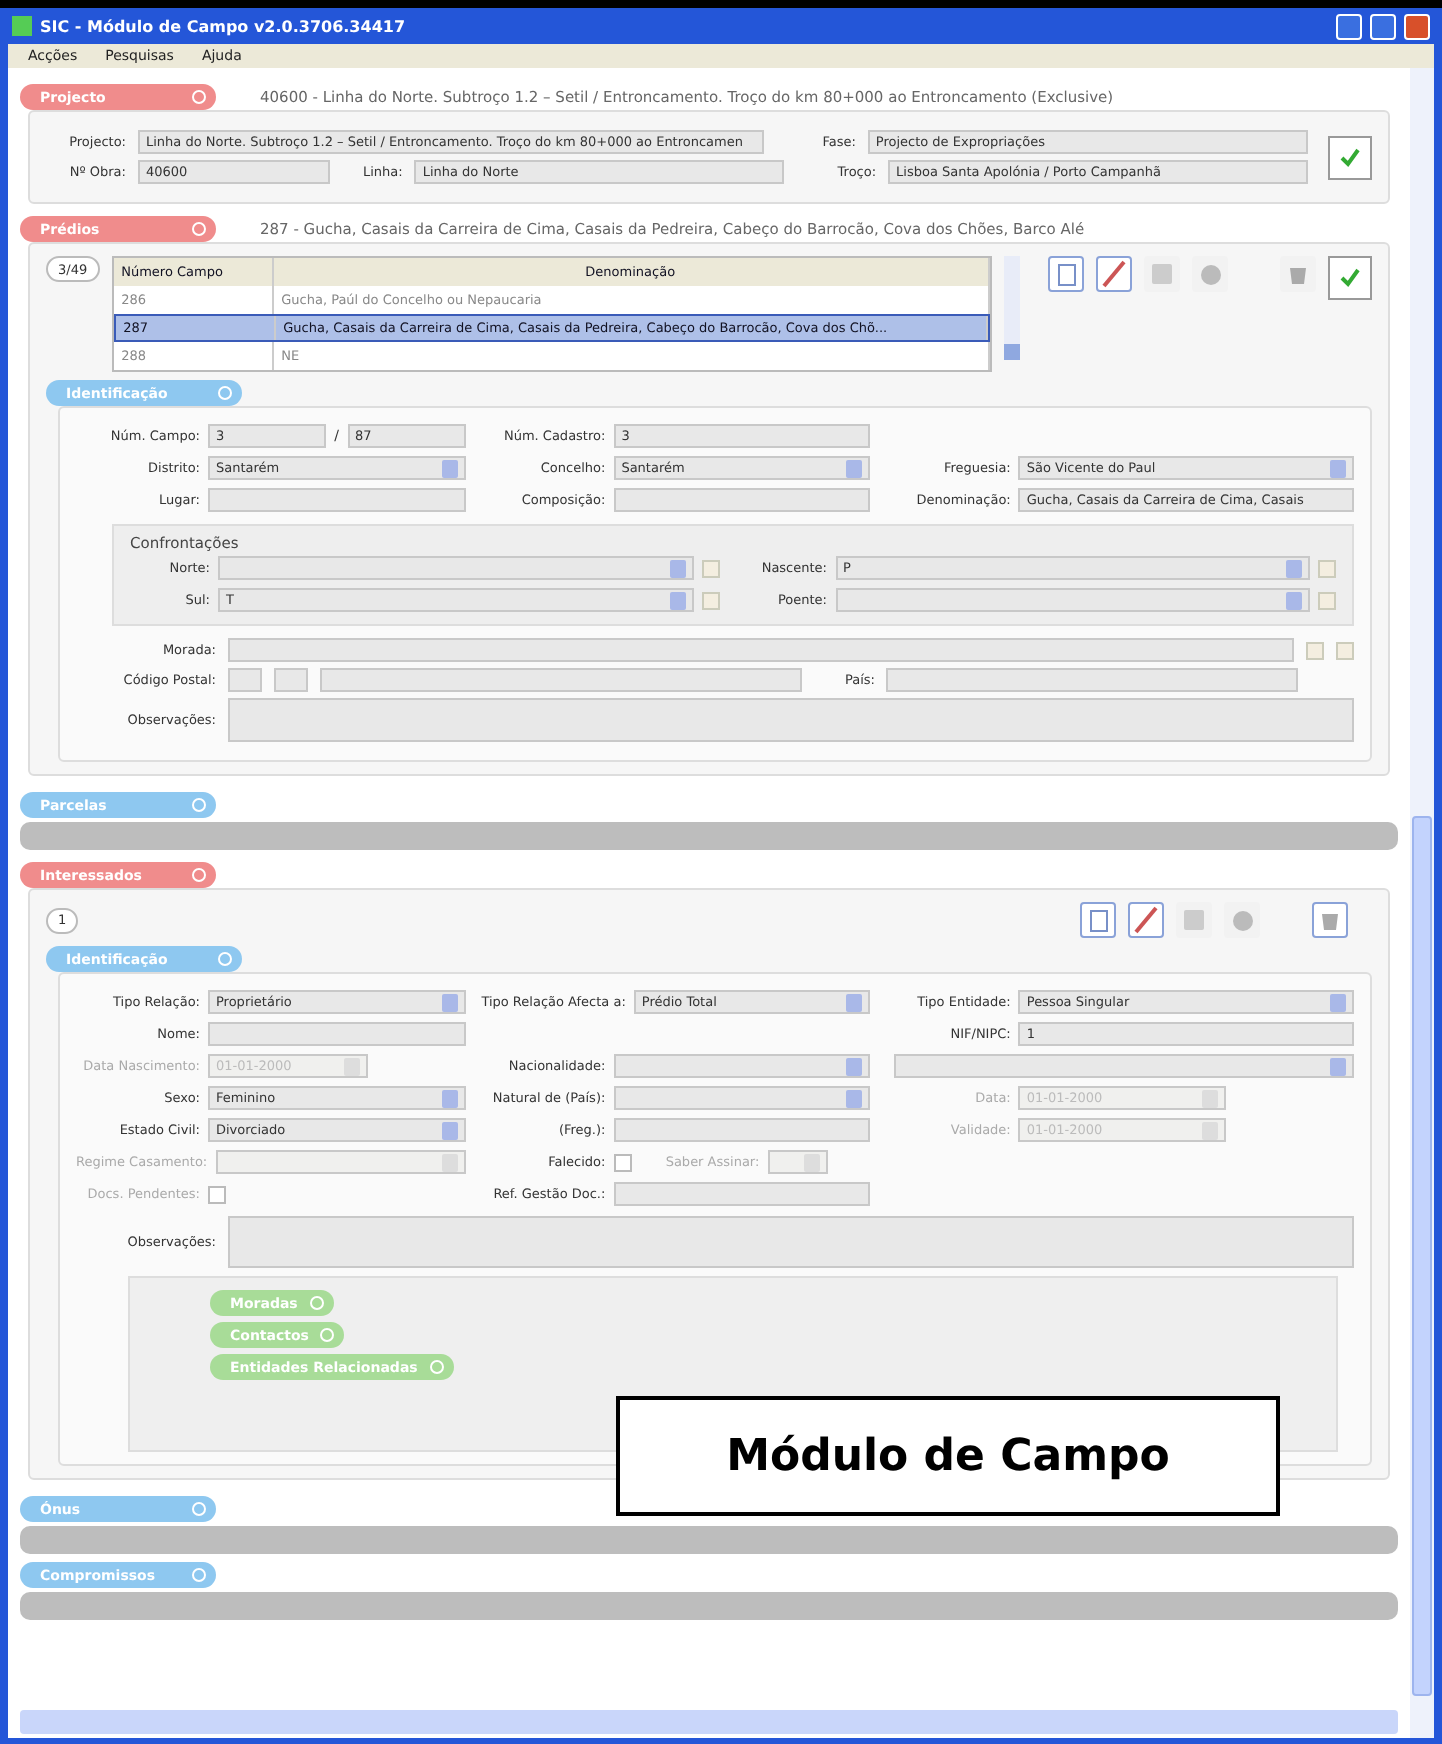 The height and width of the screenshot is (1744, 1442). What do you see at coordinates (1349, 26) in the screenshot?
I see `minimize-button` at bounding box center [1349, 26].